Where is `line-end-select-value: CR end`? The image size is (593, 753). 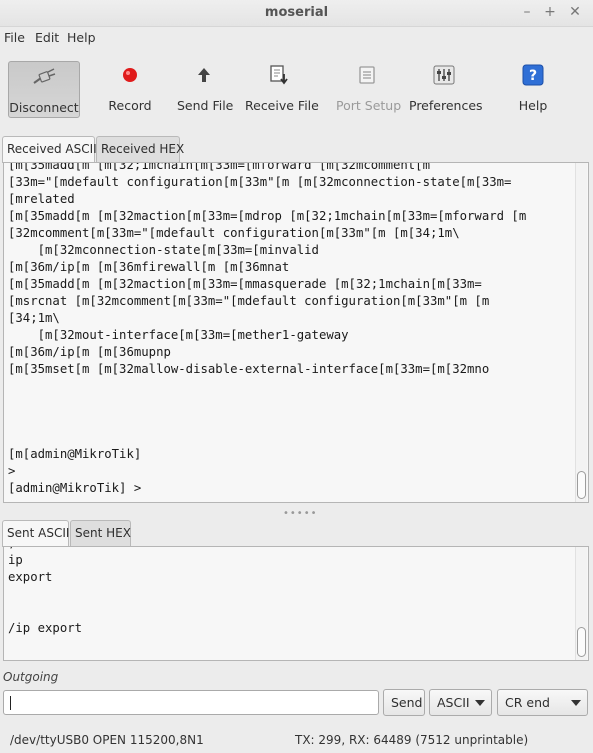 line-end-select-value: CR end is located at coordinates (527, 702).